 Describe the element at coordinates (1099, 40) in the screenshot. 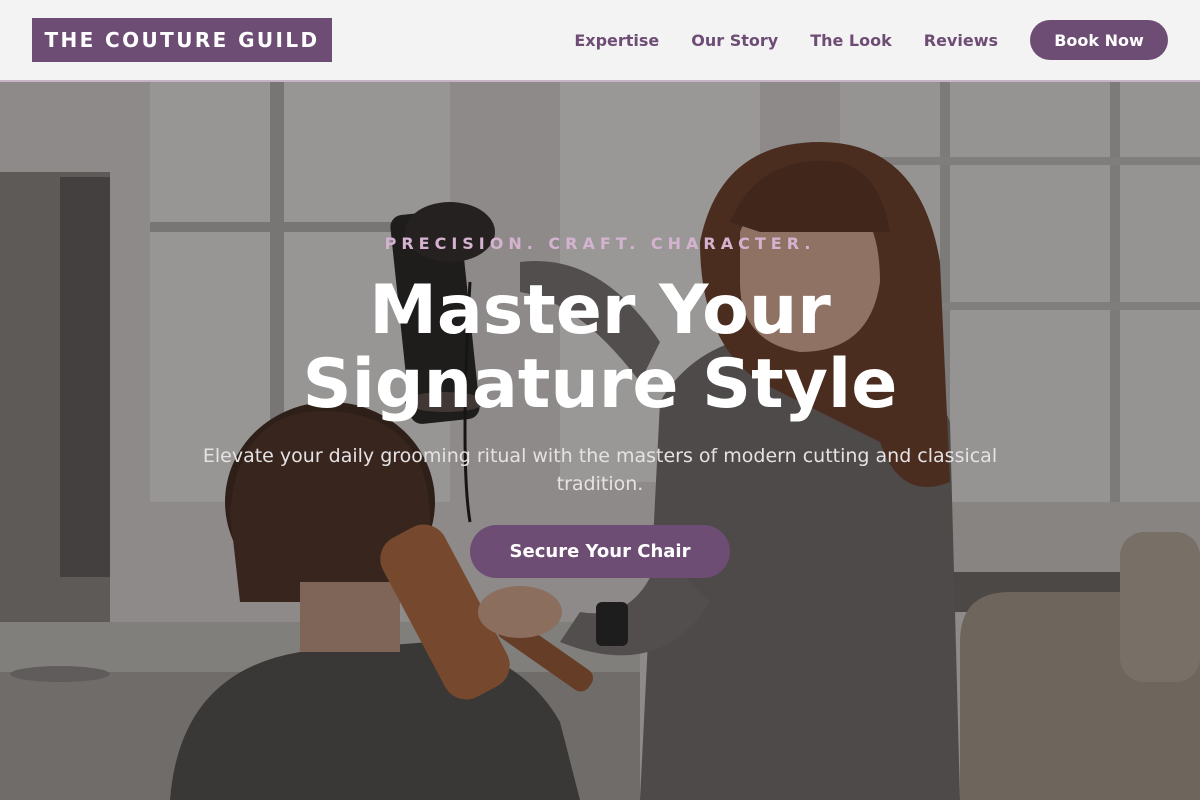

I see `book-now-button: Book Now` at that location.